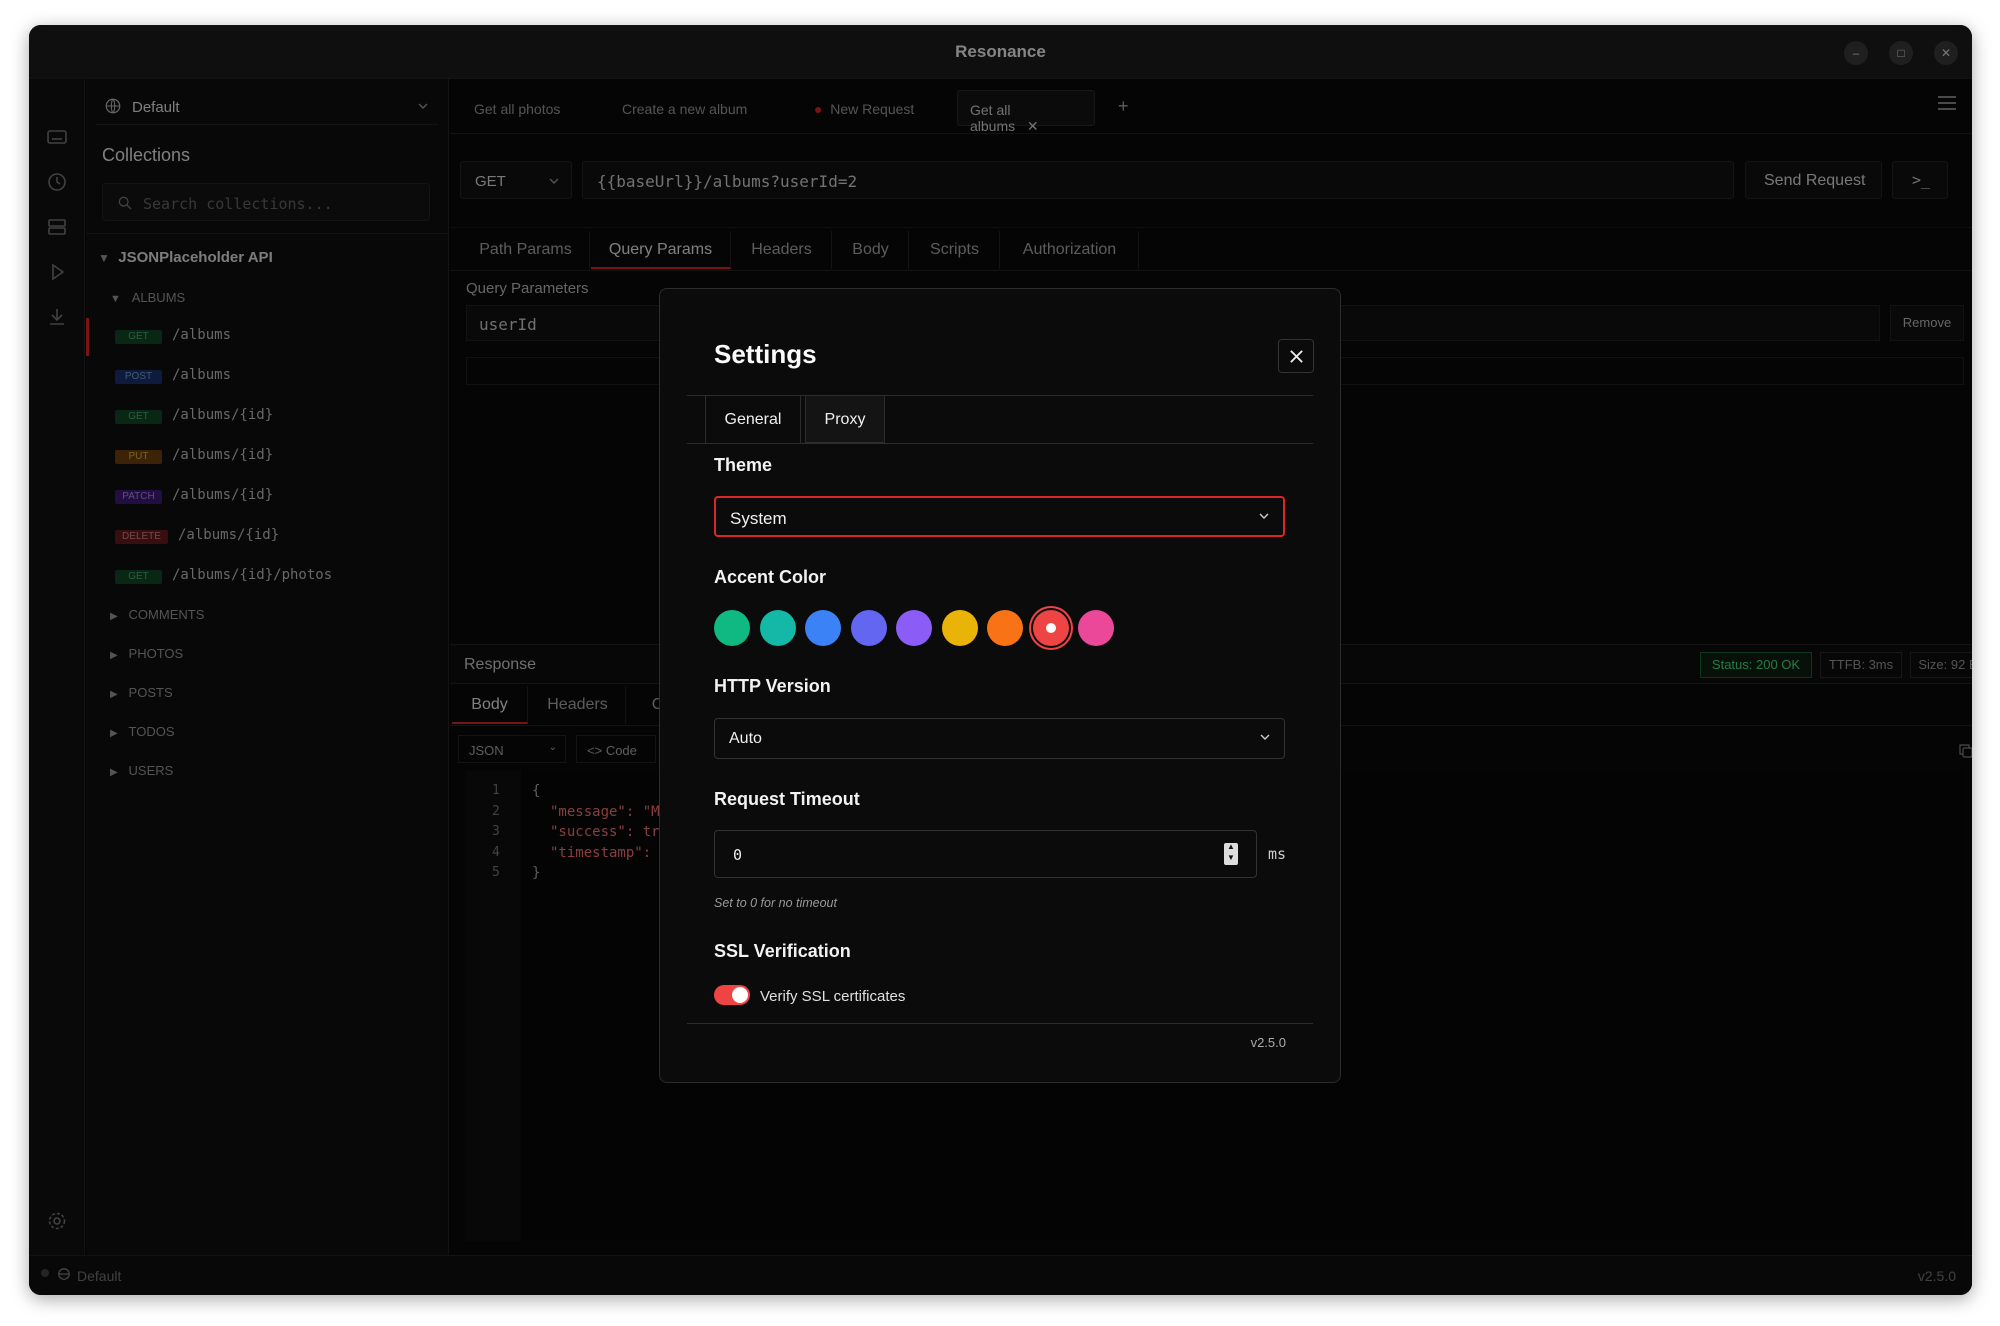 This screenshot has height=1326, width=2000. Describe the element at coordinates (833, 996) in the screenshot. I see `ssl-toggle-label: Verify SSL certificates` at that location.